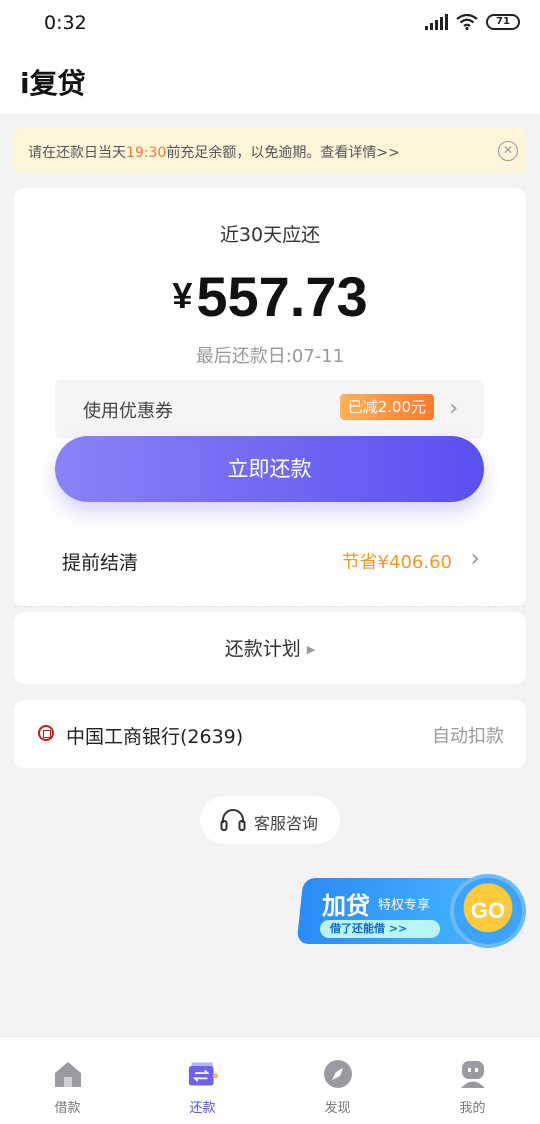  What do you see at coordinates (203, 1074) in the screenshot?
I see `repay-icon` at bounding box center [203, 1074].